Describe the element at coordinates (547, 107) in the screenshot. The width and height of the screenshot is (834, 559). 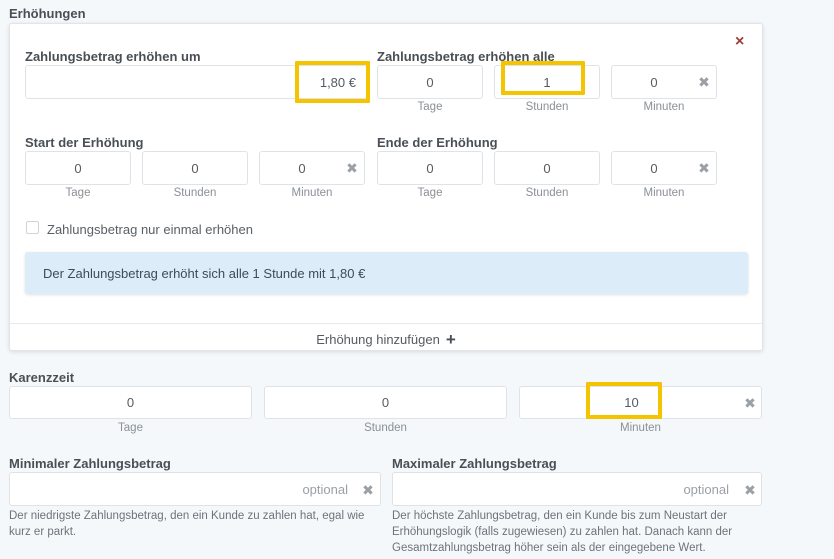
I see `increase-every-hours-unit: Stunden` at that location.